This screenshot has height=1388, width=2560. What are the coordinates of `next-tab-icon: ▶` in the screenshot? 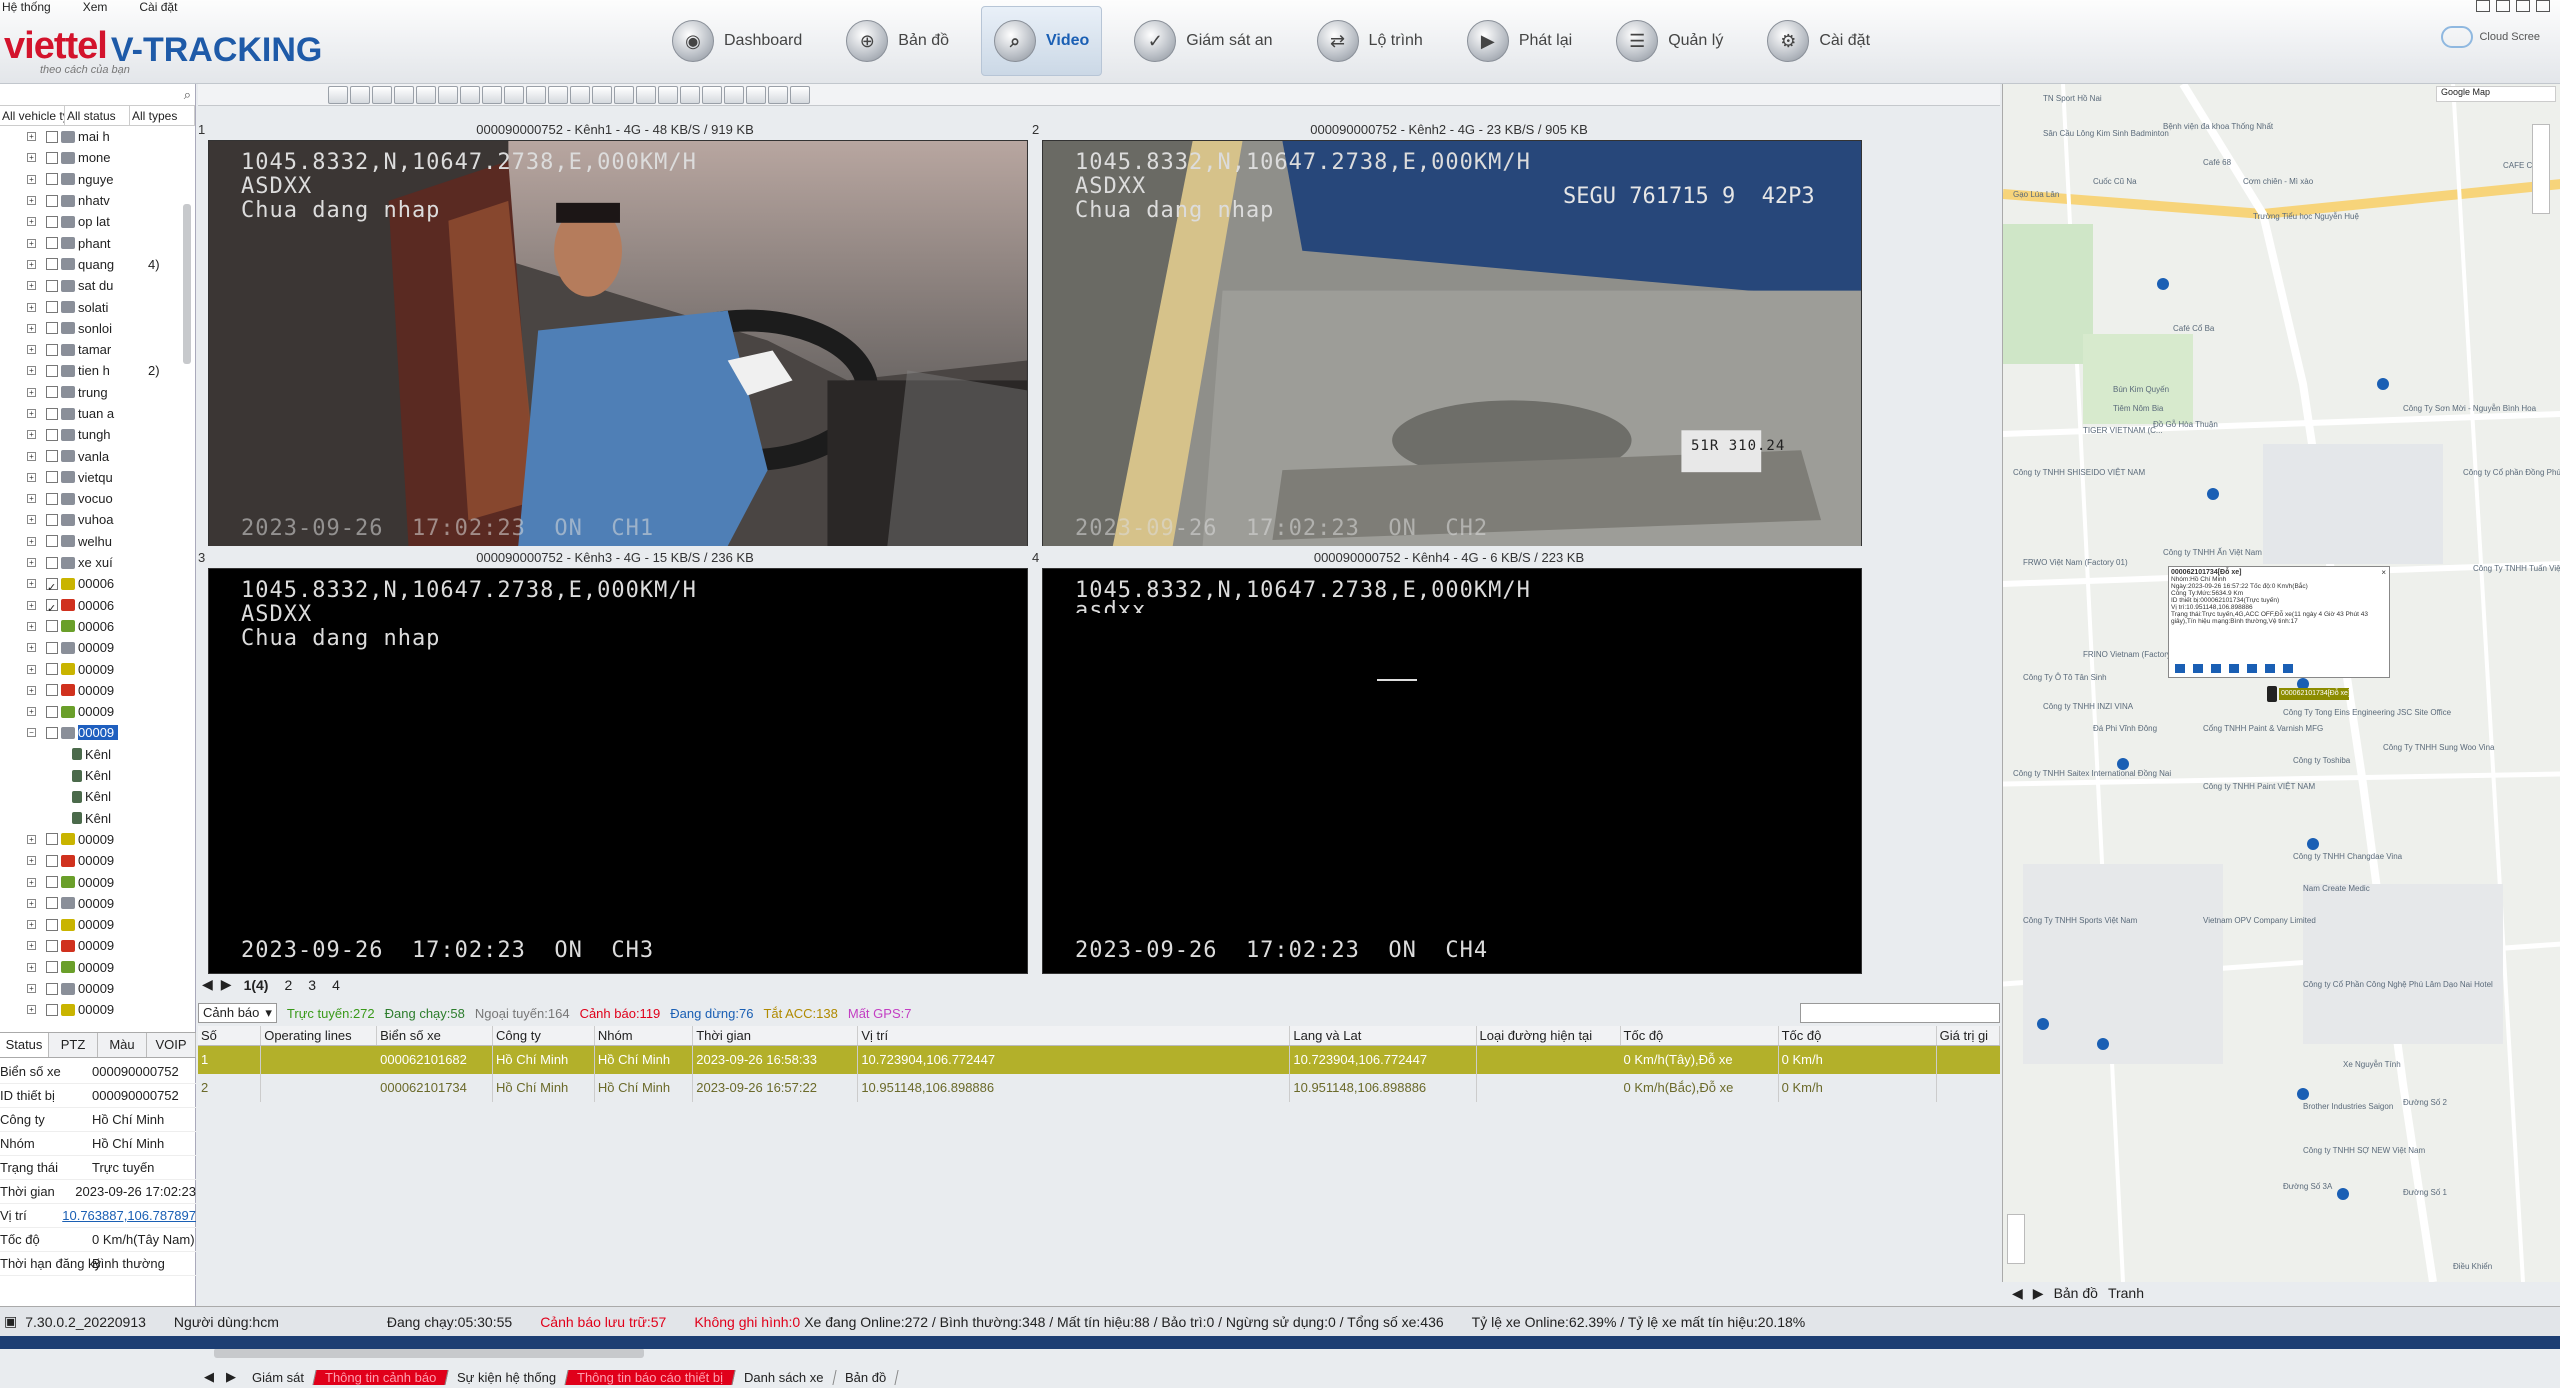 It's located at (231, 1377).